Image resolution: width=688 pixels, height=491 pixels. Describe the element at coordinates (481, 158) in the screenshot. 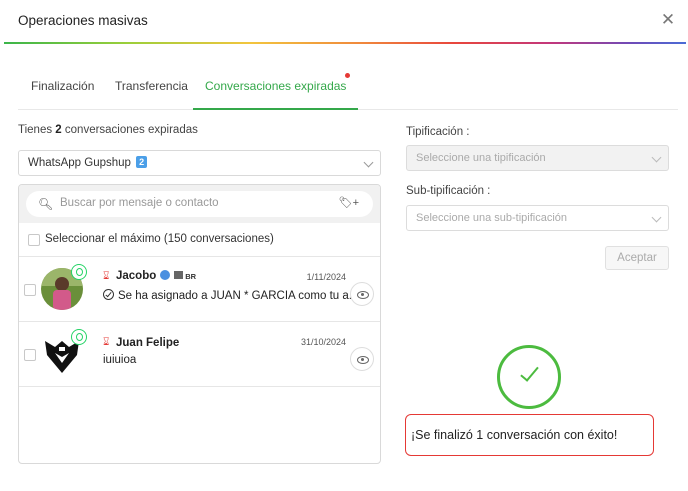

I see `tipificacion-placeholder: Seleccione una tipificación` at that location.